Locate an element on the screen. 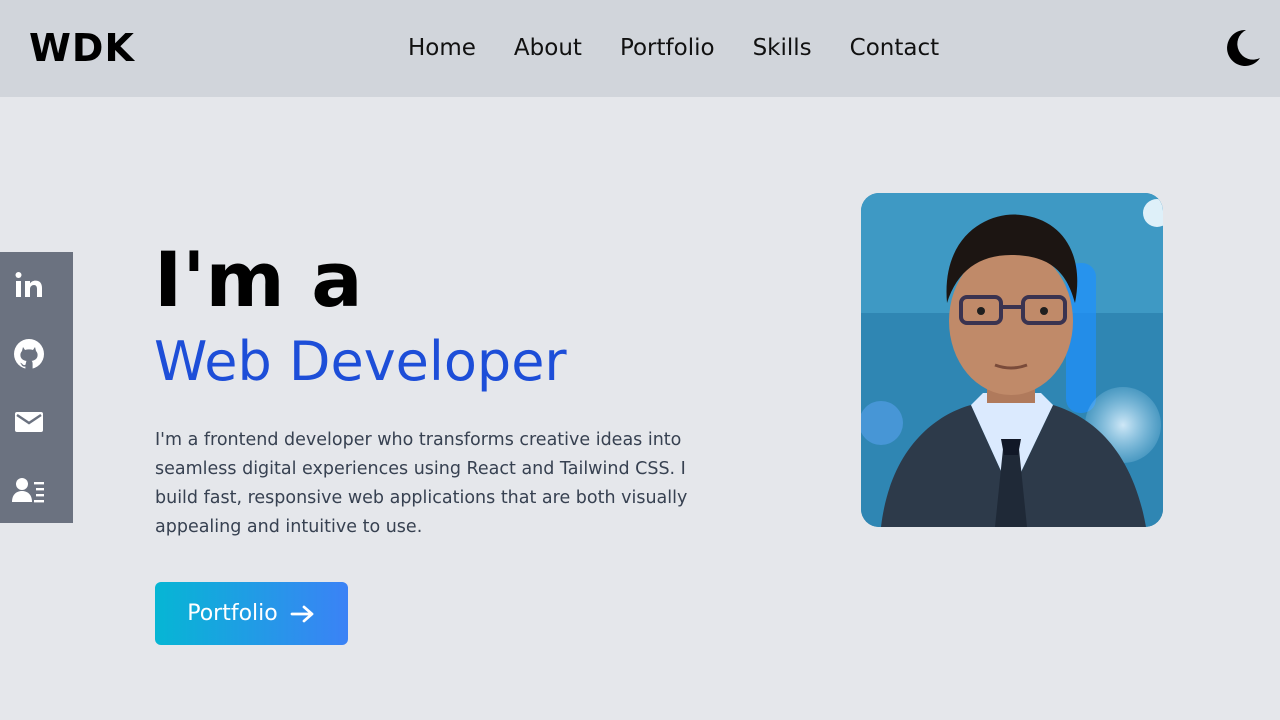 Image resolution: width=1280 pixels, height=720 pixels. main-nav: Home About Portfolio Skills Contact is located at coordinates (673, 48).